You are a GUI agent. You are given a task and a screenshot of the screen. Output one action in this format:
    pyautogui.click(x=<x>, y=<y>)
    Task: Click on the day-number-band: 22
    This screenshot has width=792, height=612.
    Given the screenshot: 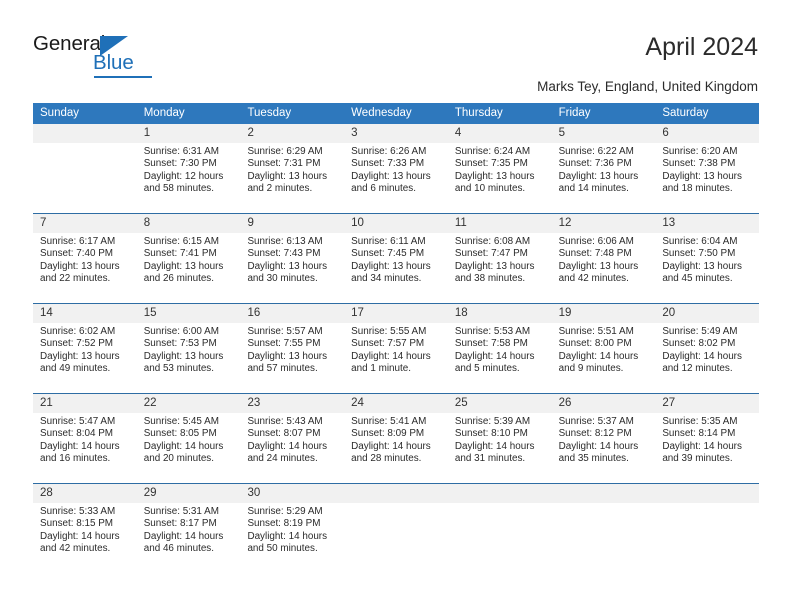 What is the action you would take?
    pyautogui.click(x=188, y=403)
    